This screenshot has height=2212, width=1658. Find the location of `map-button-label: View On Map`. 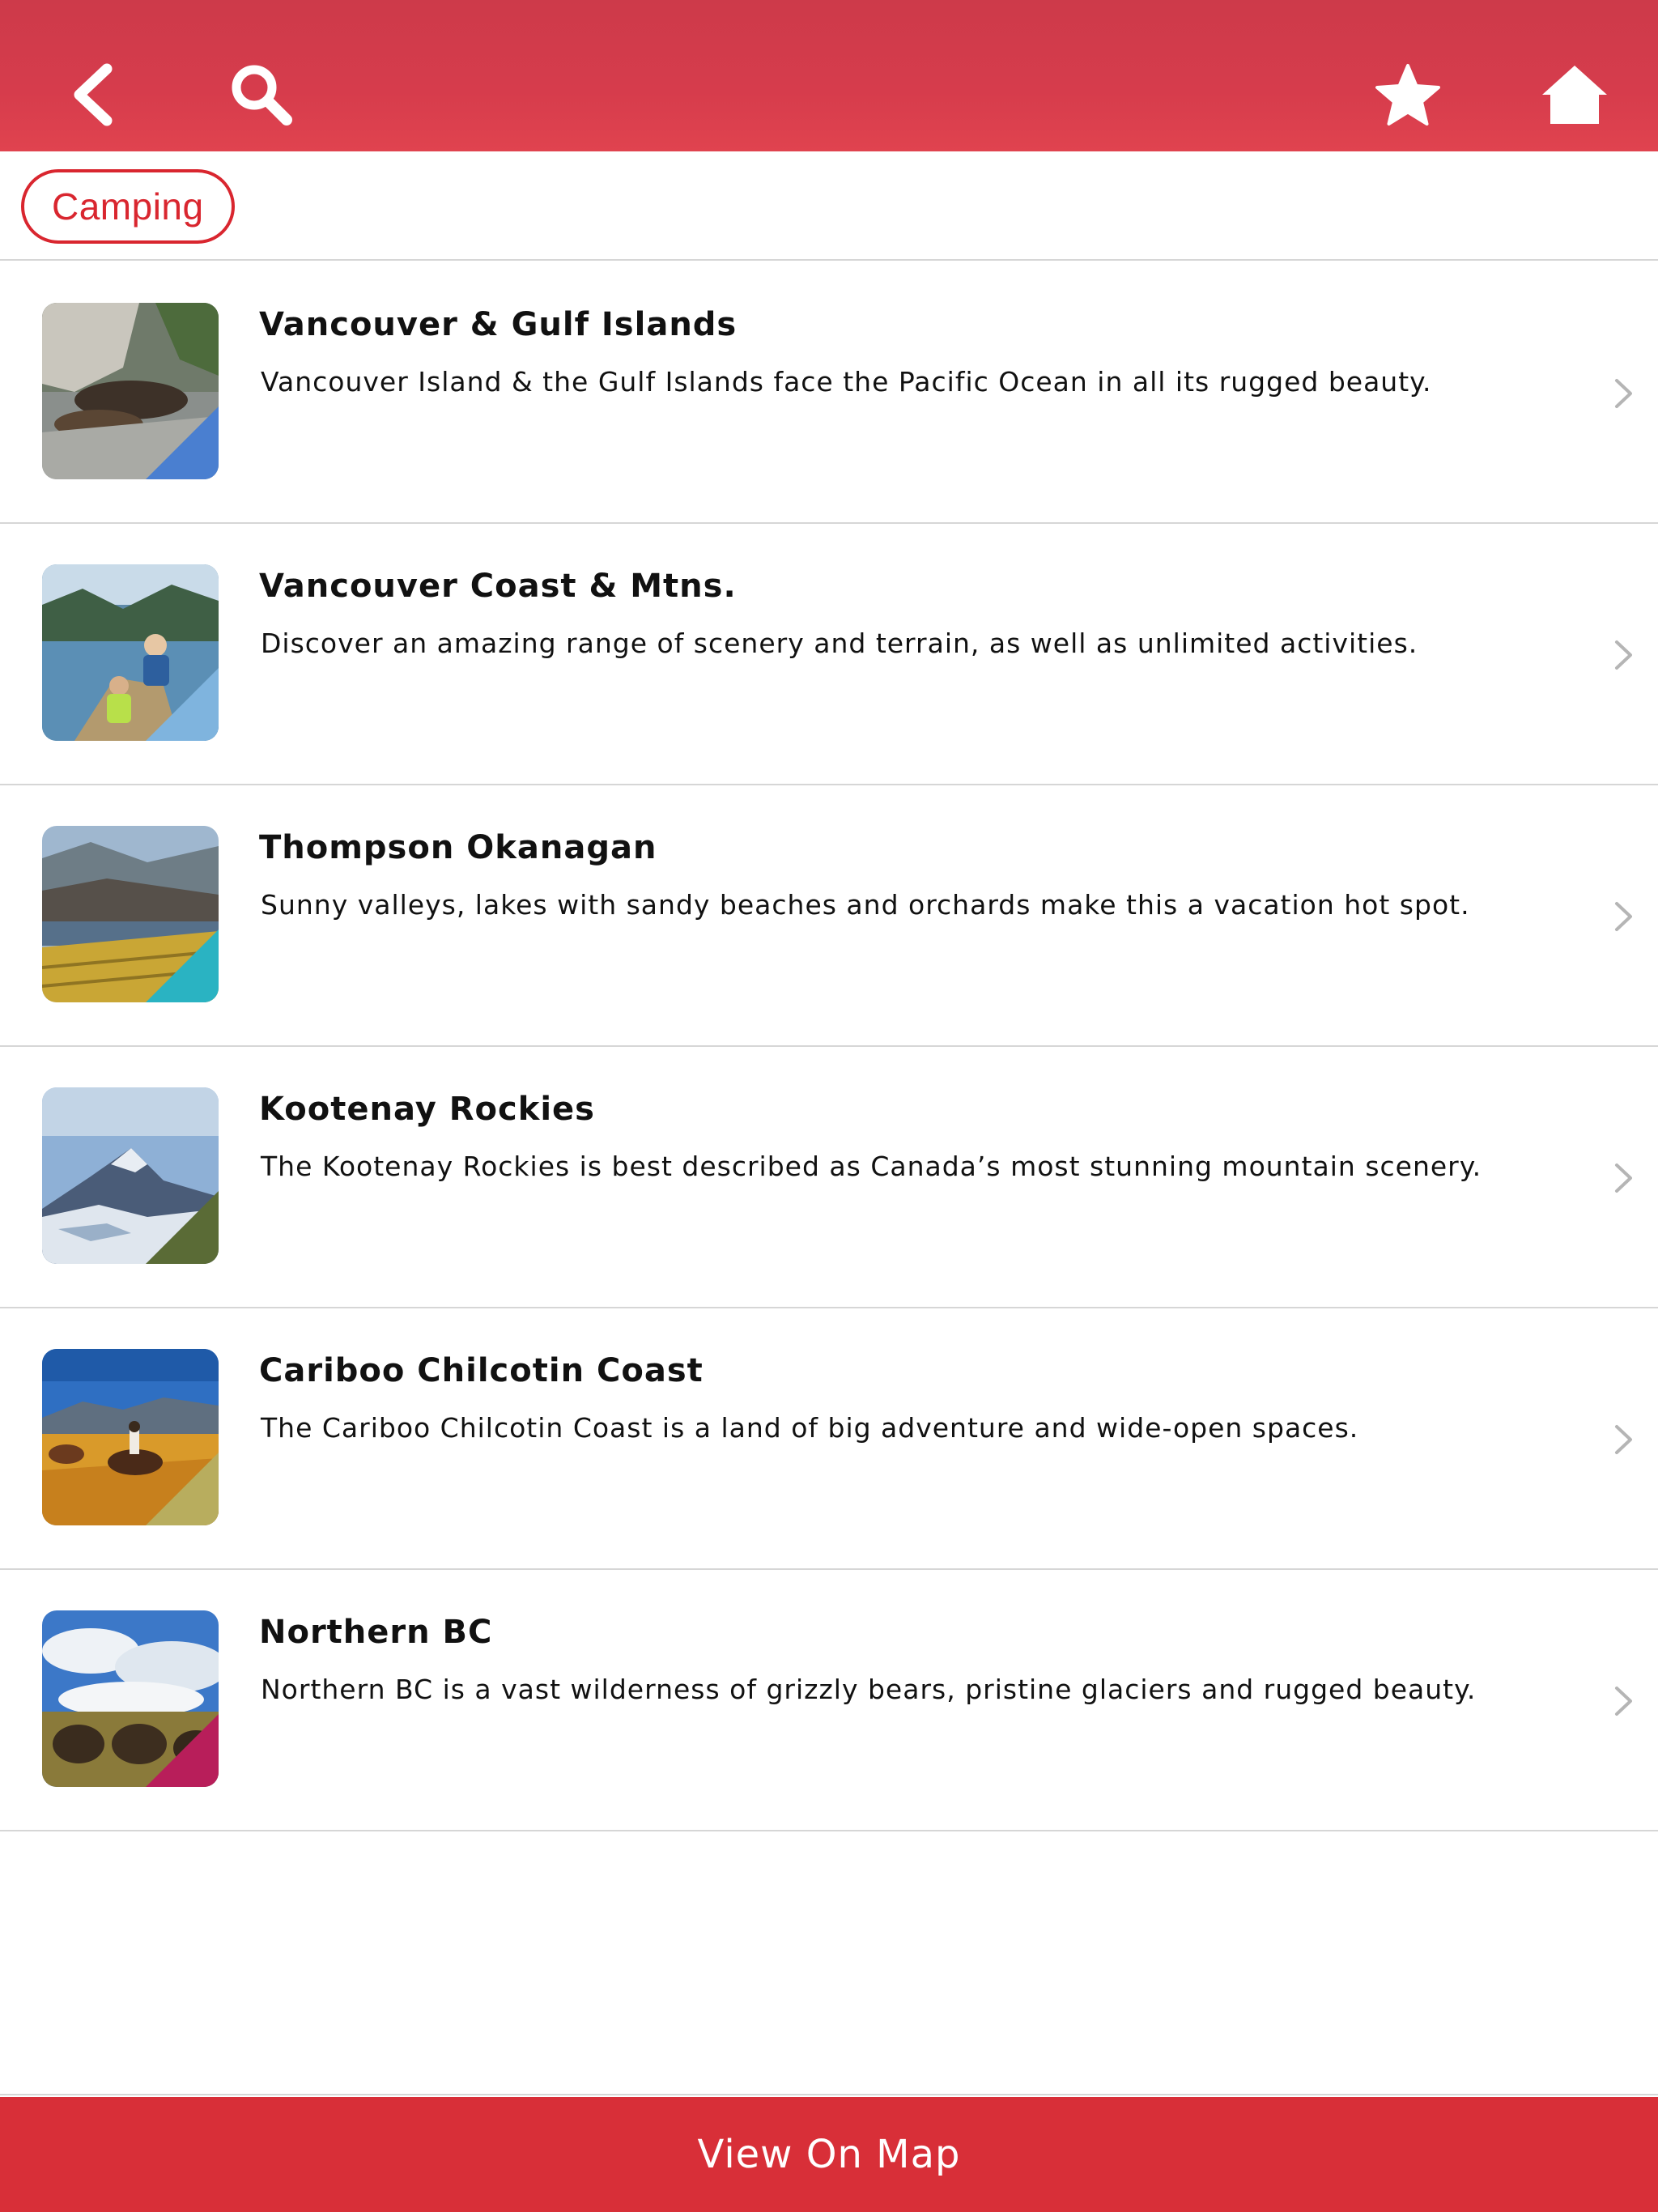

map-button-label: View On Map is located at coordinates (829, 2154).